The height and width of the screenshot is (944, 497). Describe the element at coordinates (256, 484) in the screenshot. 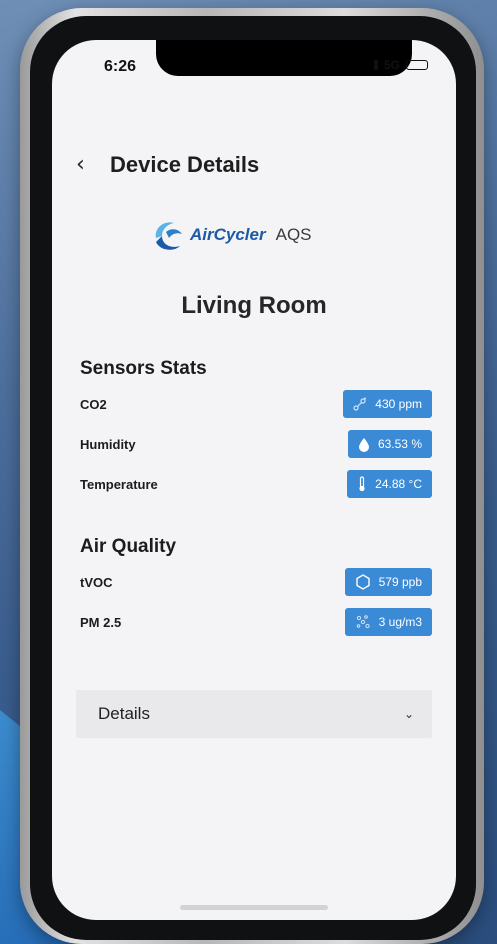

I see `sensor-row-temperature: Temperature 24.88 °C` at that location.